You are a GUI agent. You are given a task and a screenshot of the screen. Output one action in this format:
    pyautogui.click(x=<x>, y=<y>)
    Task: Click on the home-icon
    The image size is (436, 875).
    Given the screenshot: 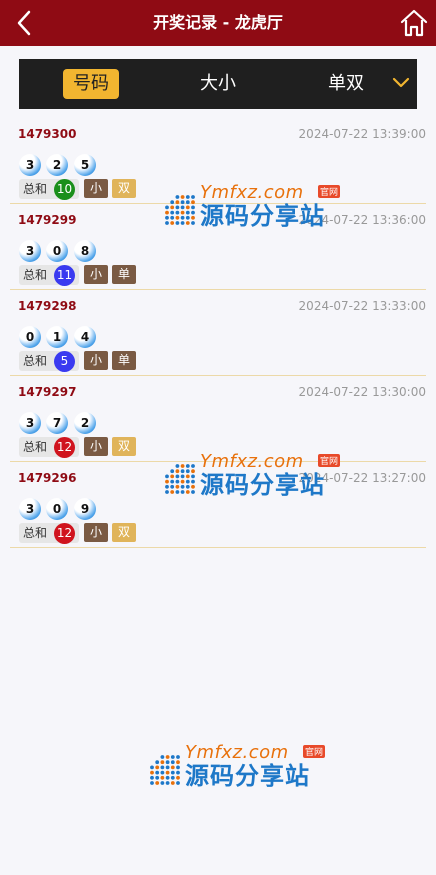 What is the action you would take?
    pyautogui.click(x=414, y=23)
    